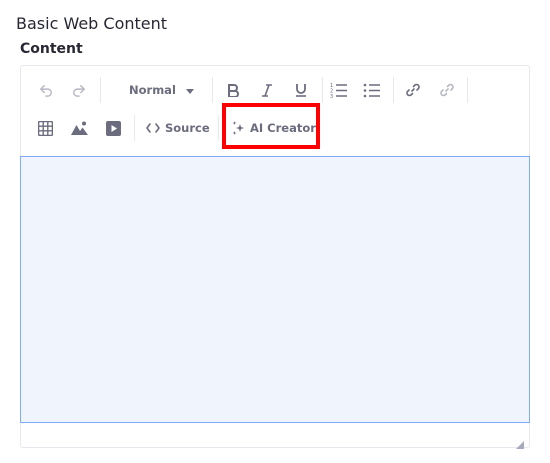 This screenshot has height=463, width=550. I want to click on bold-button, so click(233, 90).